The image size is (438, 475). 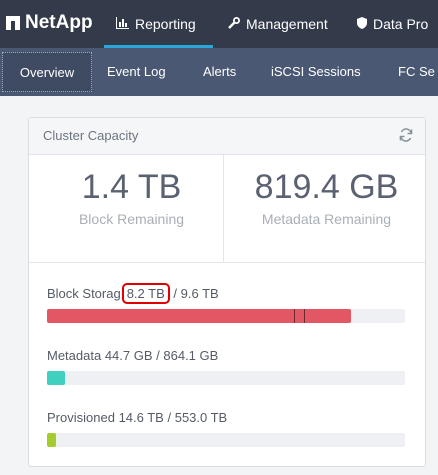 What do you see at coordinates (187, 355) in the screenshot?
I see `metadata-total-value: / 864.1 GB` at bounding box center [187, 355].